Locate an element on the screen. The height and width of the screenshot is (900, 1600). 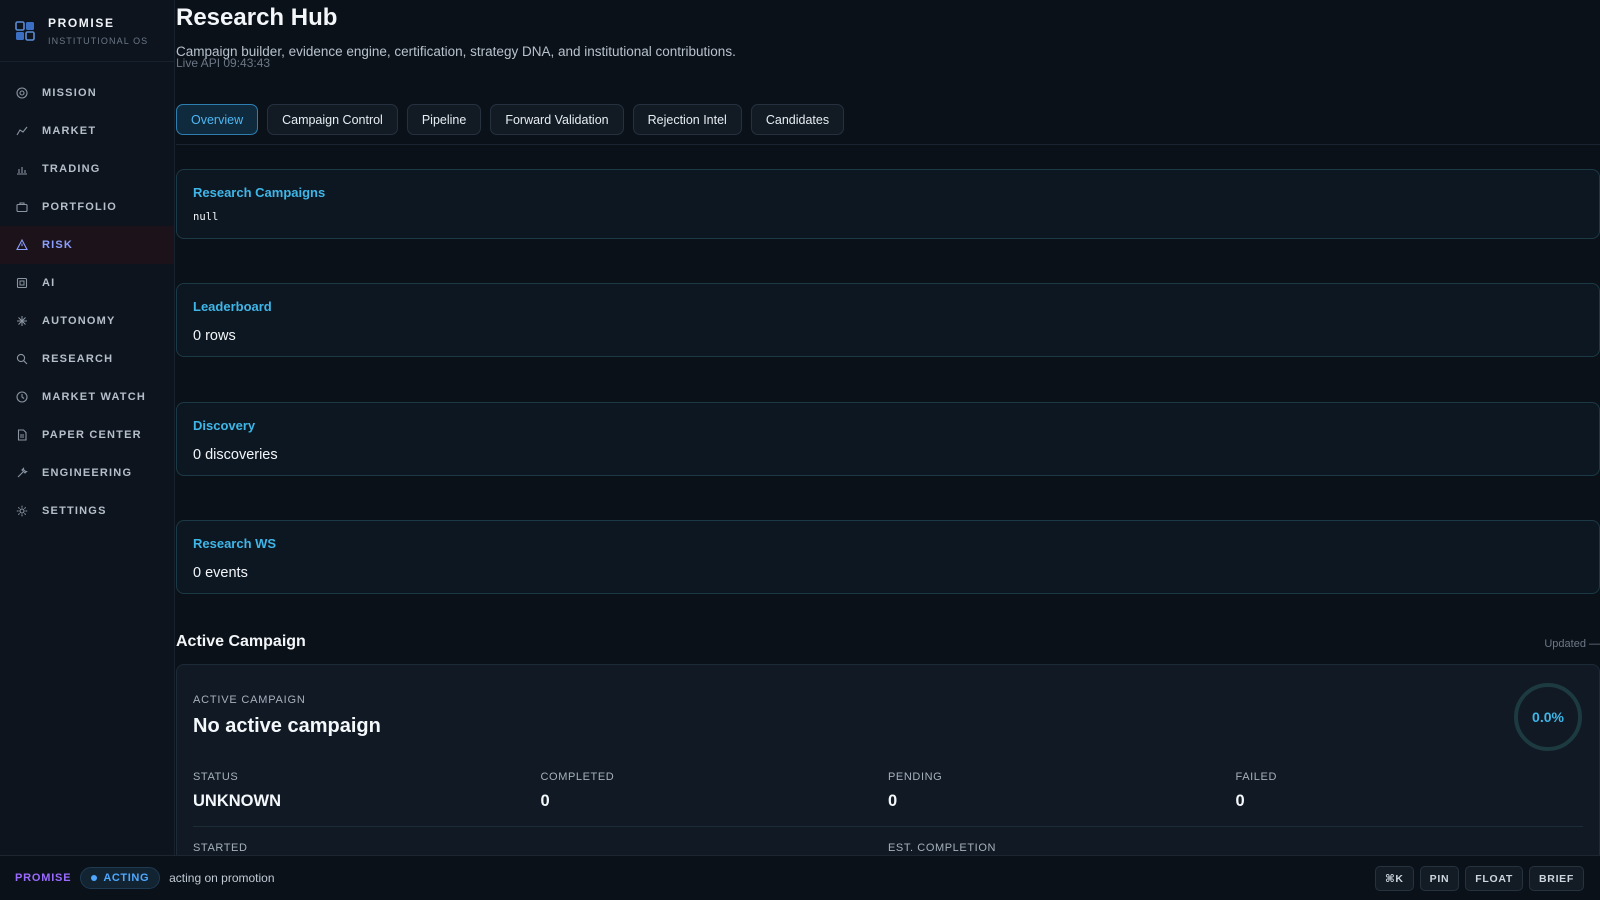
discovery-card: Discovery 0 discoveries is located at coordinates (888, 439).